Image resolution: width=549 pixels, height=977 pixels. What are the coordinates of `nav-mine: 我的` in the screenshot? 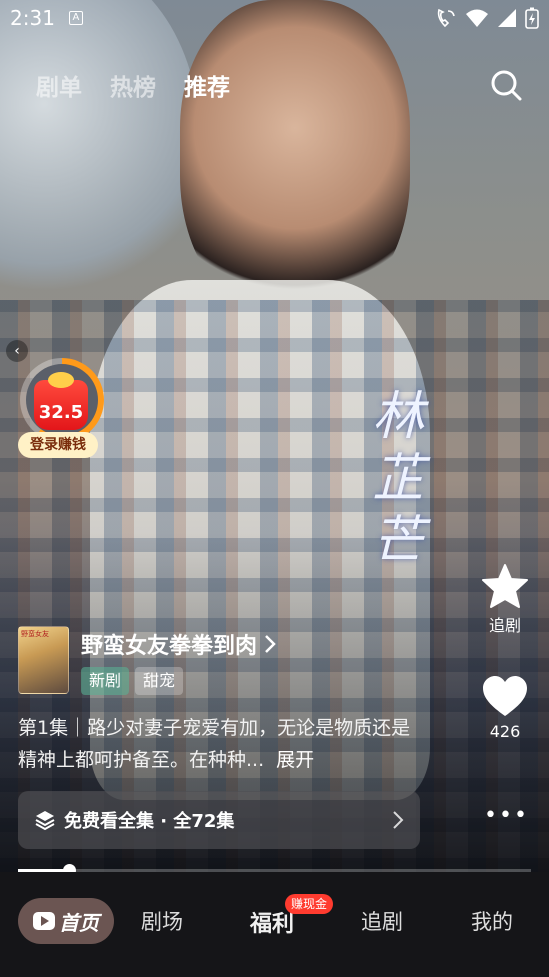 It's located at (492, 921).